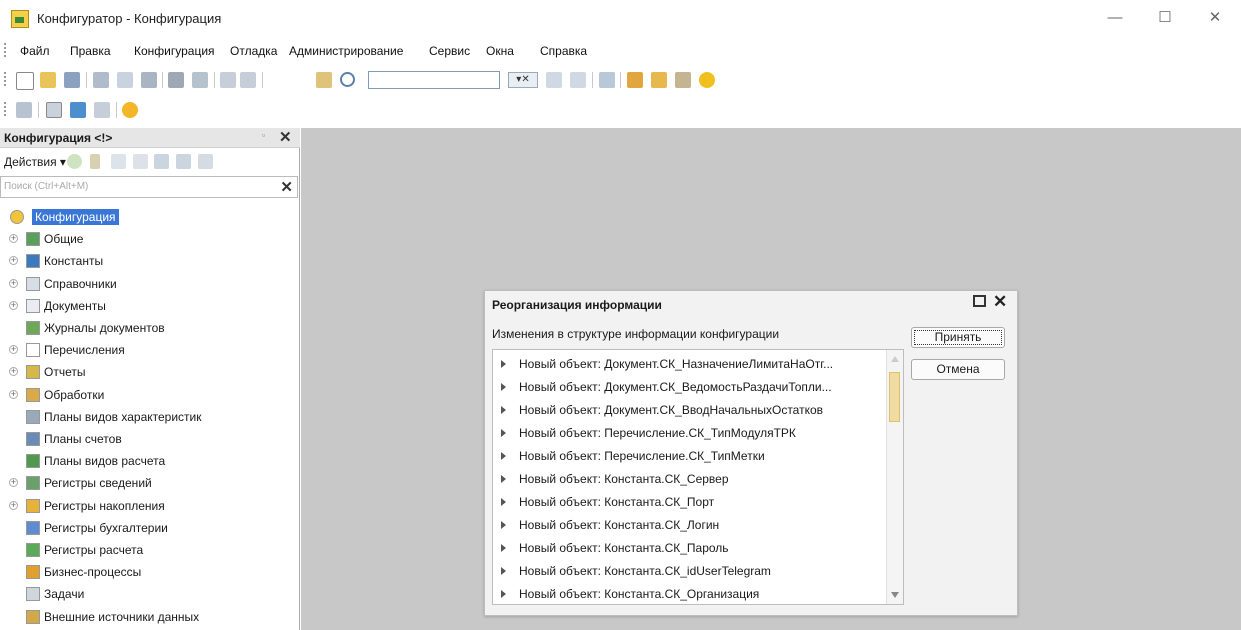 This screenshot has height=630, width=1241. I want to click on menu-service: Сервис, so click(449, 51).